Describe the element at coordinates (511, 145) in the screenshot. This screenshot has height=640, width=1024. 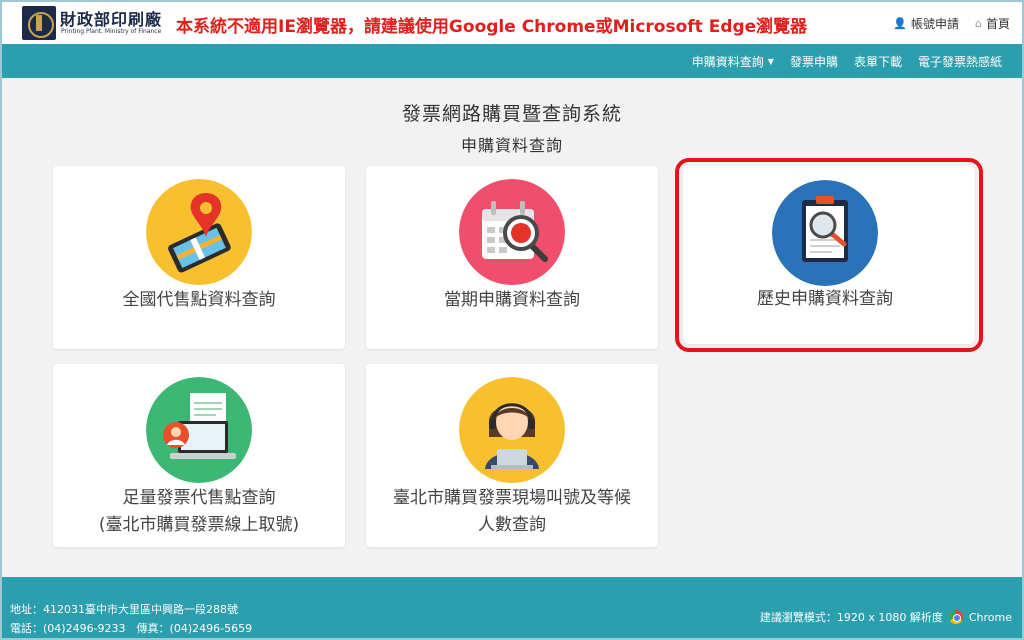
I see `page-subtitle: 申購資料查詢` at that location.